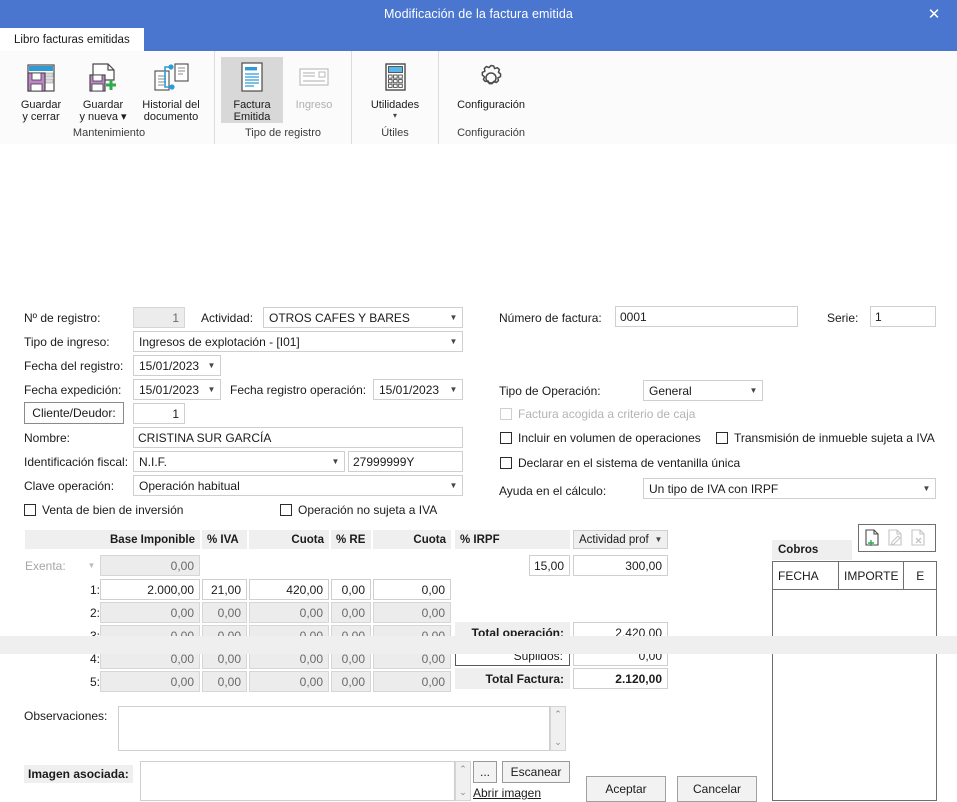 The height and width of the screenshot is (802, 957). What do you see at coordinates (159, 413) in the screenshot?
I see `cliente-deudor-input: 1` at bounding box center [159, 413].